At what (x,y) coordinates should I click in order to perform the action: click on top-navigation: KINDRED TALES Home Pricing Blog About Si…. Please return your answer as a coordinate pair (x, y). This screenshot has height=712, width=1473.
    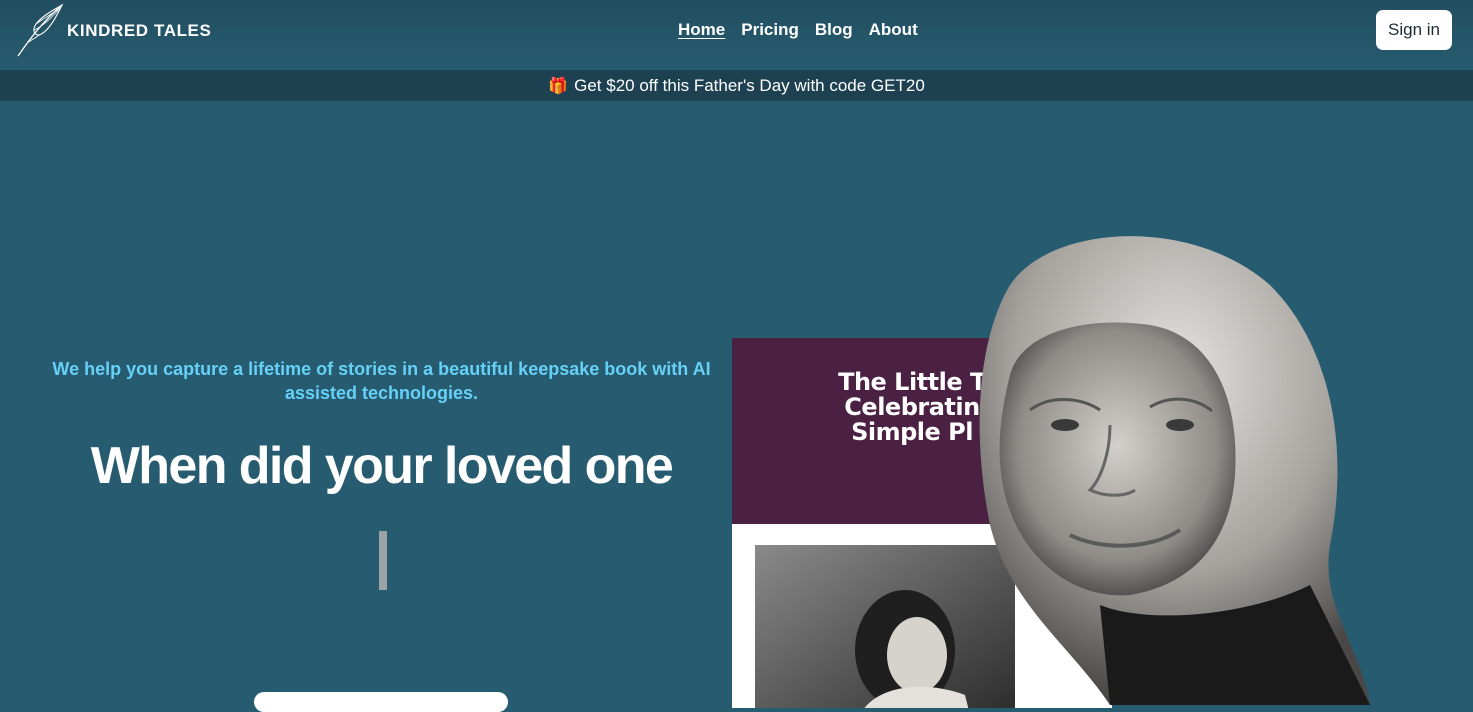
    Looking at the image, I should click on (736, 35).